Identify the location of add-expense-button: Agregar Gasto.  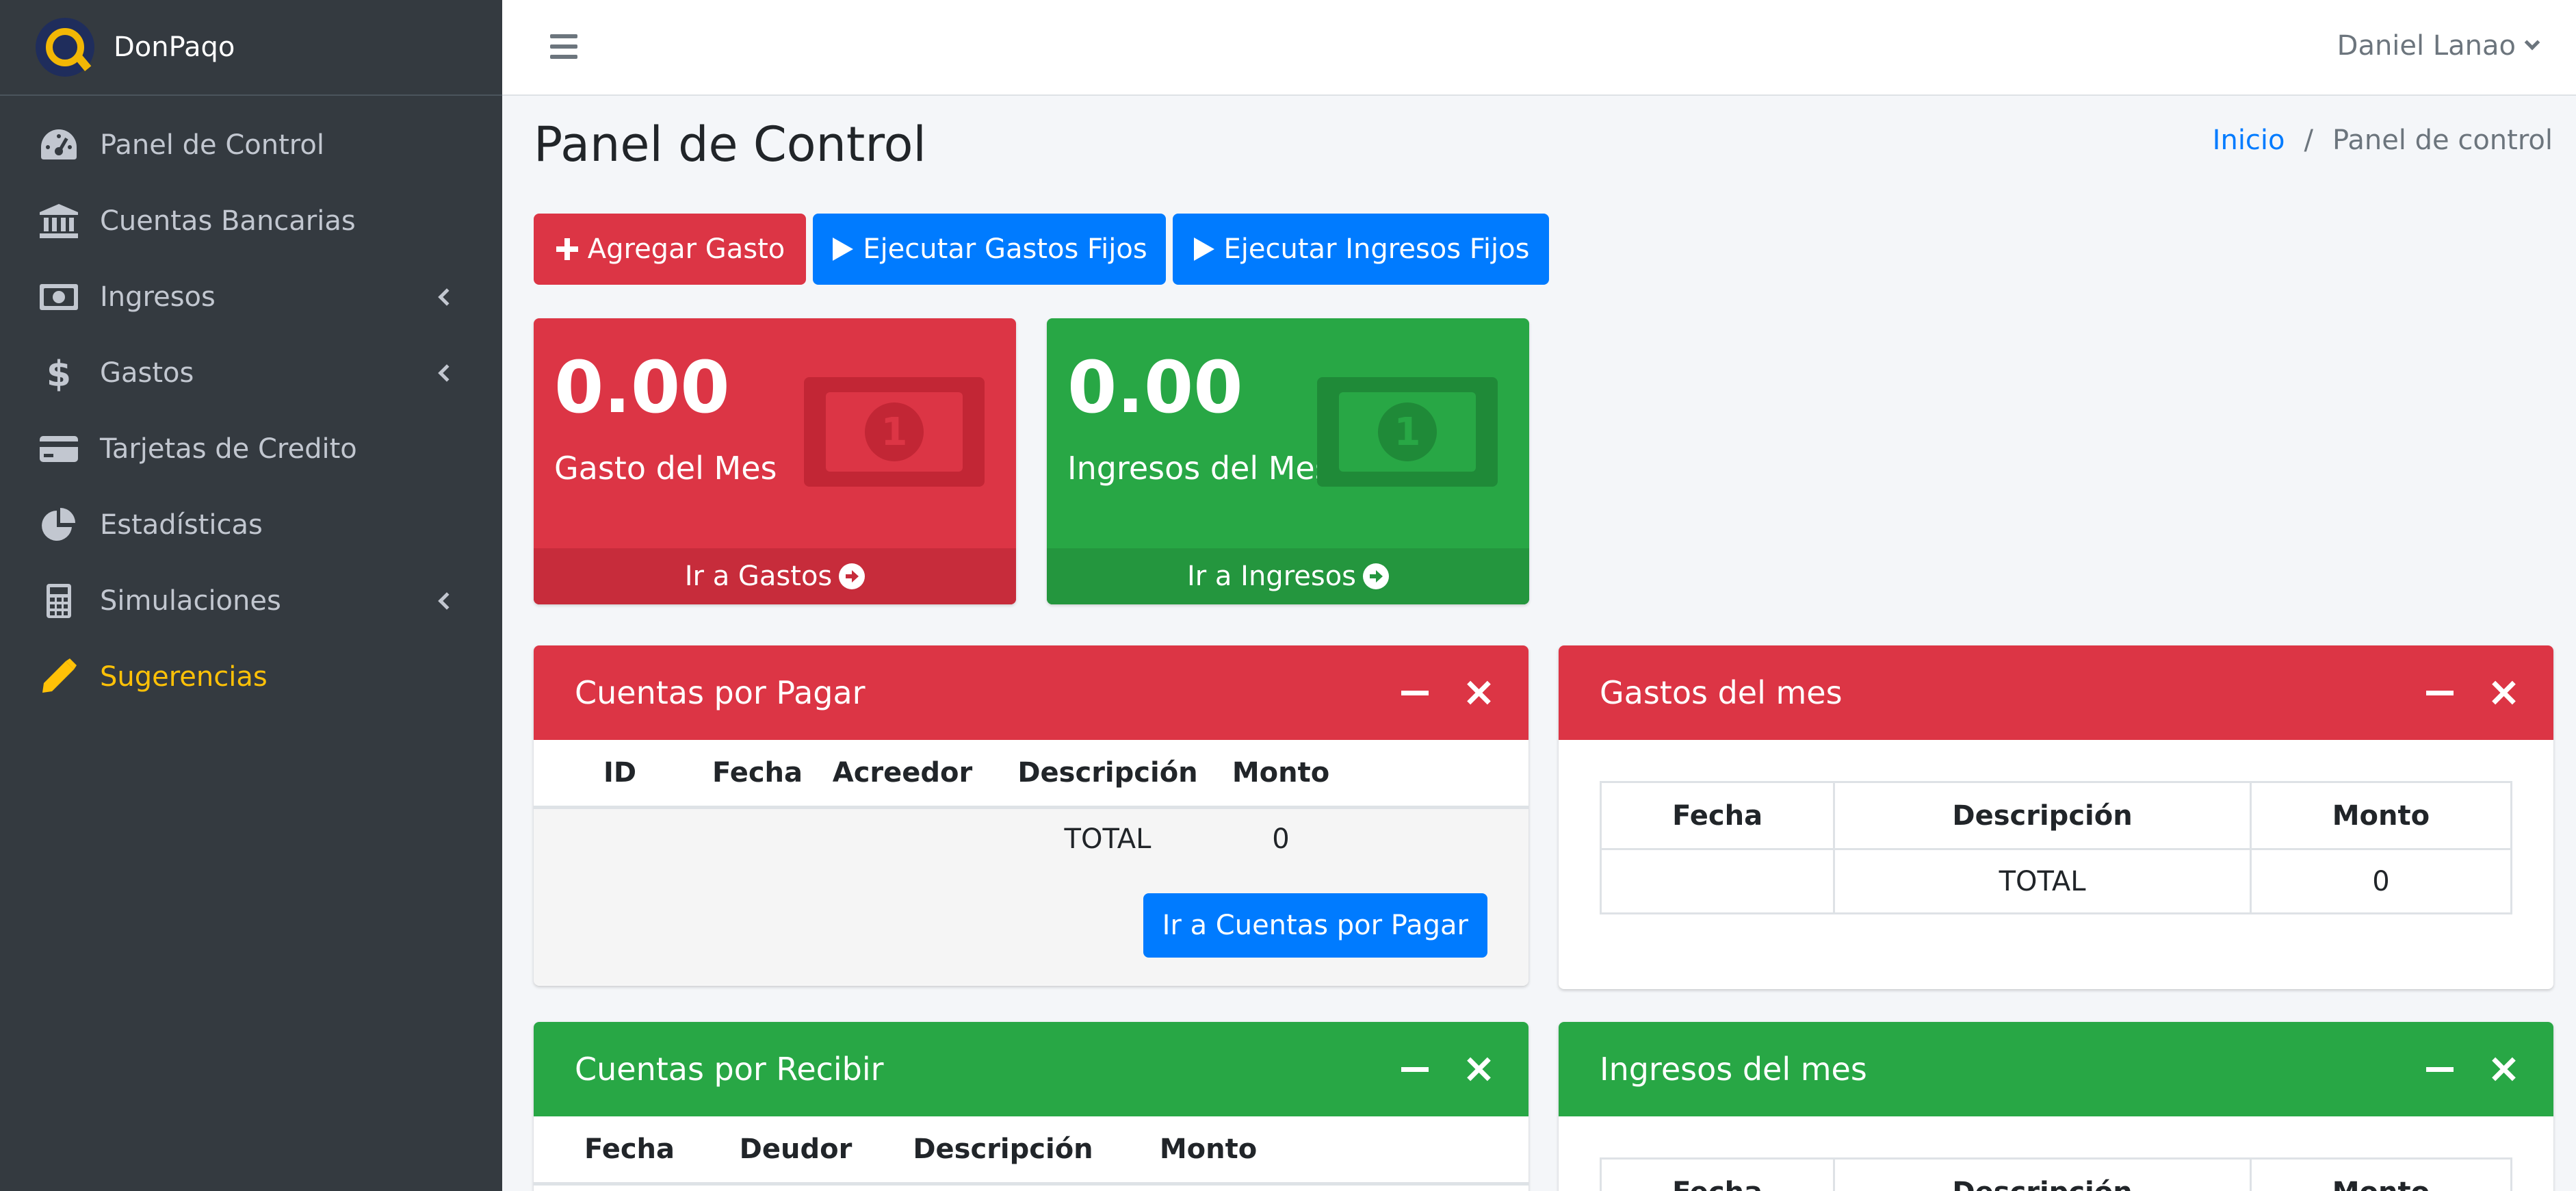
(670, 249).